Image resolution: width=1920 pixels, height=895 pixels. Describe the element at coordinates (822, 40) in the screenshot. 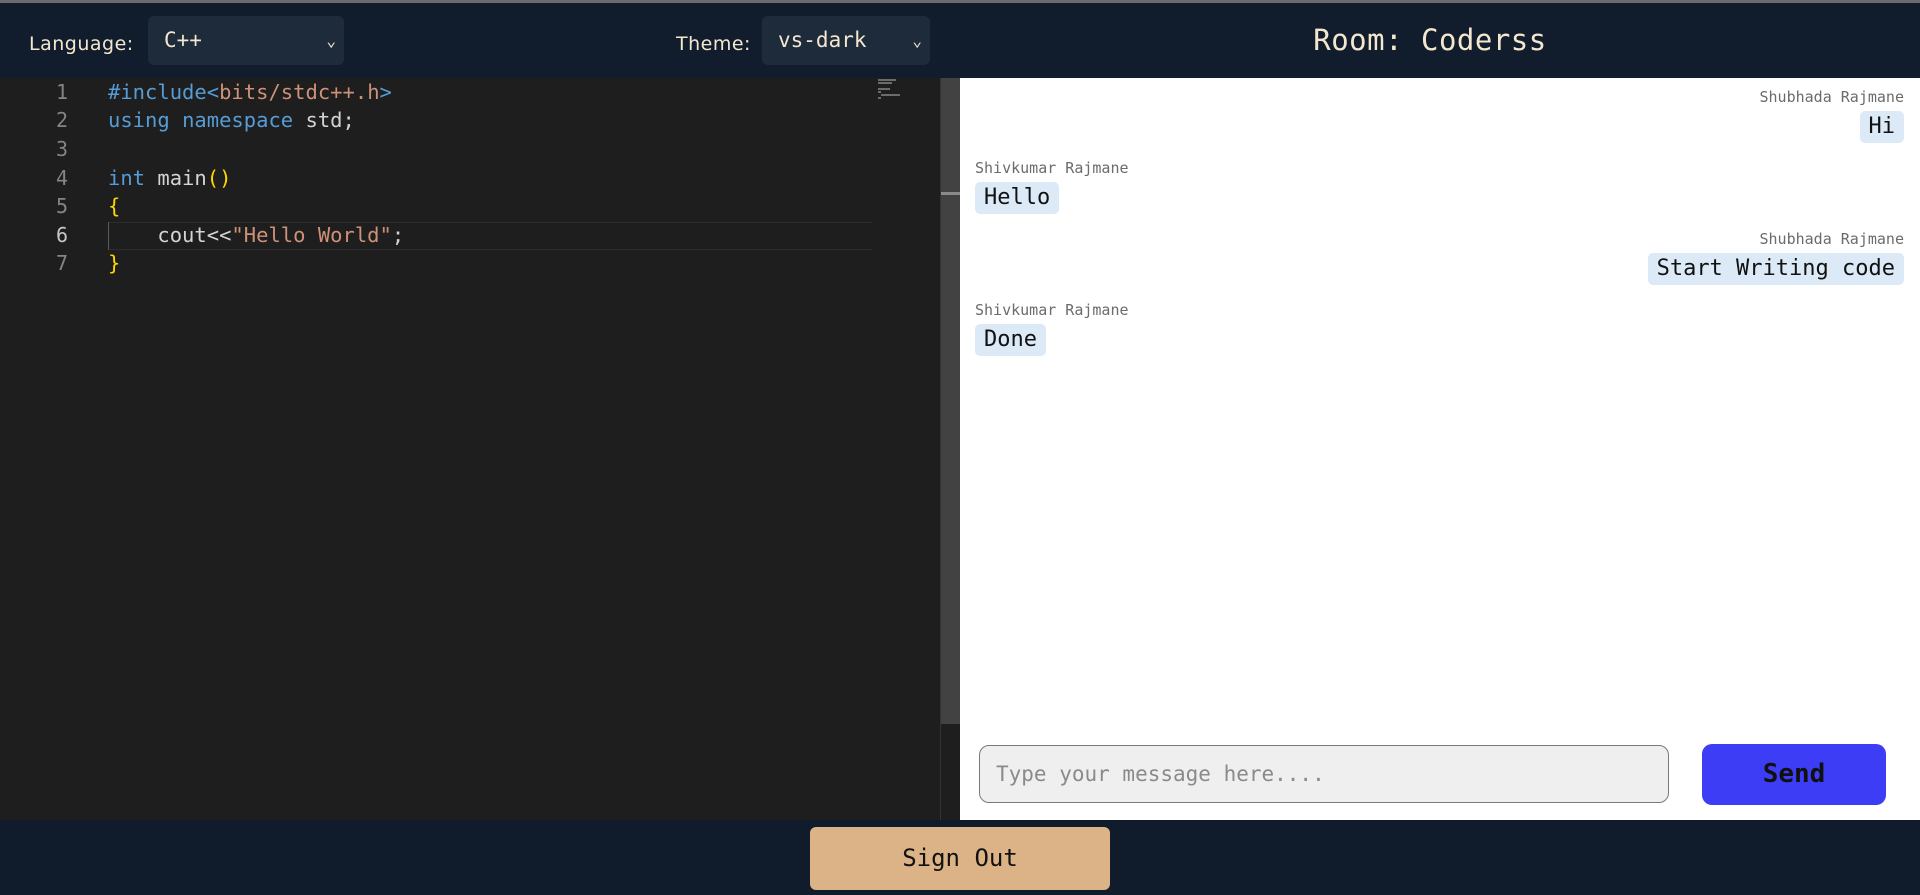

I see `theme-select-value: vs-dark` at that location.